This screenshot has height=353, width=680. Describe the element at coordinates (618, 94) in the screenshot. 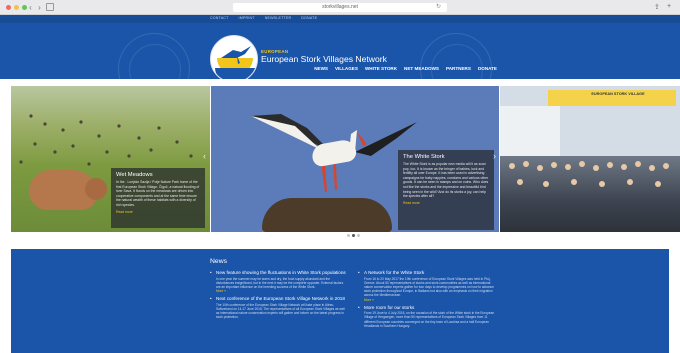

I see `village-banner-text: EUROPEAN STORK VILLAGE` at that location.